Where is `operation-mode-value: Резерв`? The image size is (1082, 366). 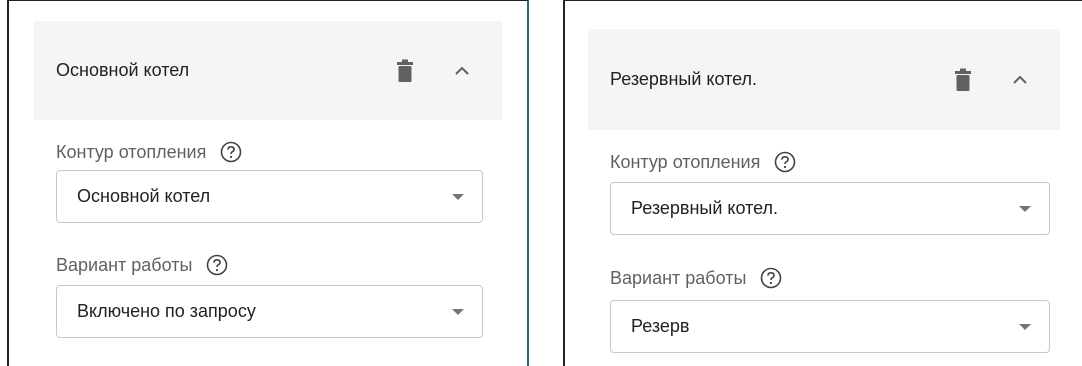 operation-mode-value: Резерв is located at coordinates (660, 326).